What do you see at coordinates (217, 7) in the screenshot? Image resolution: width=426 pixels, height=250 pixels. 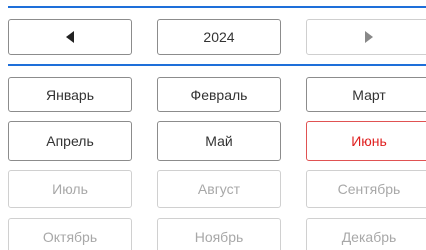 I see `top-divider` at bounding box center [217, 7].